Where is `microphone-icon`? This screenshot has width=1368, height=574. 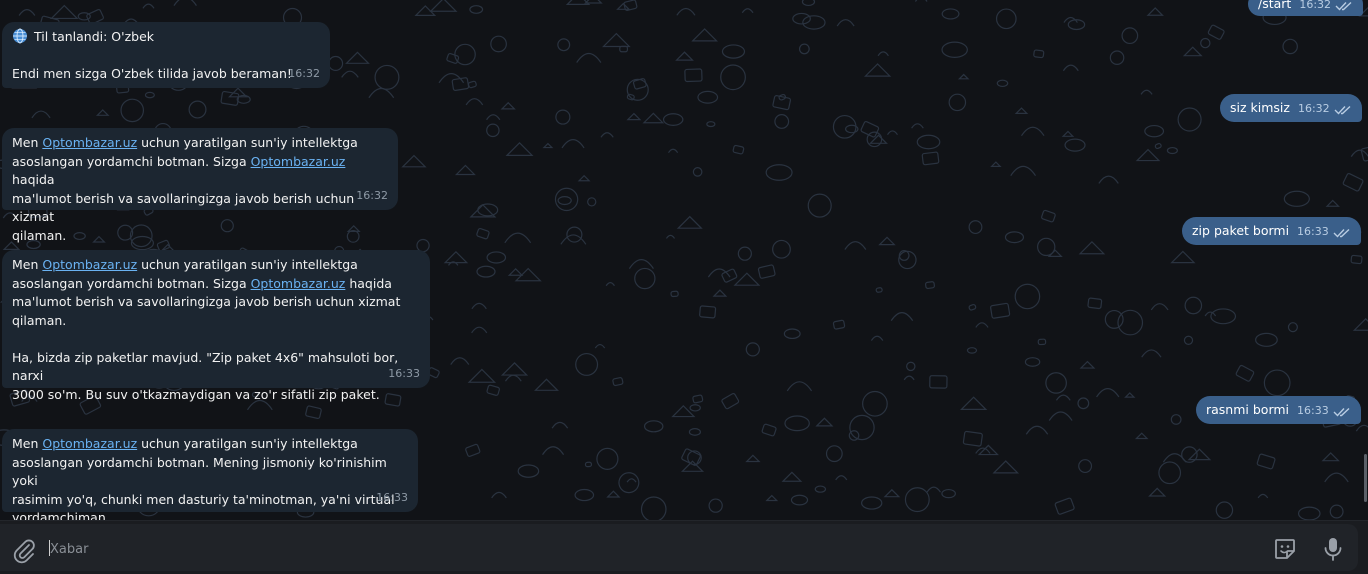
microphone-icon is located at coordinates (1333, 549).